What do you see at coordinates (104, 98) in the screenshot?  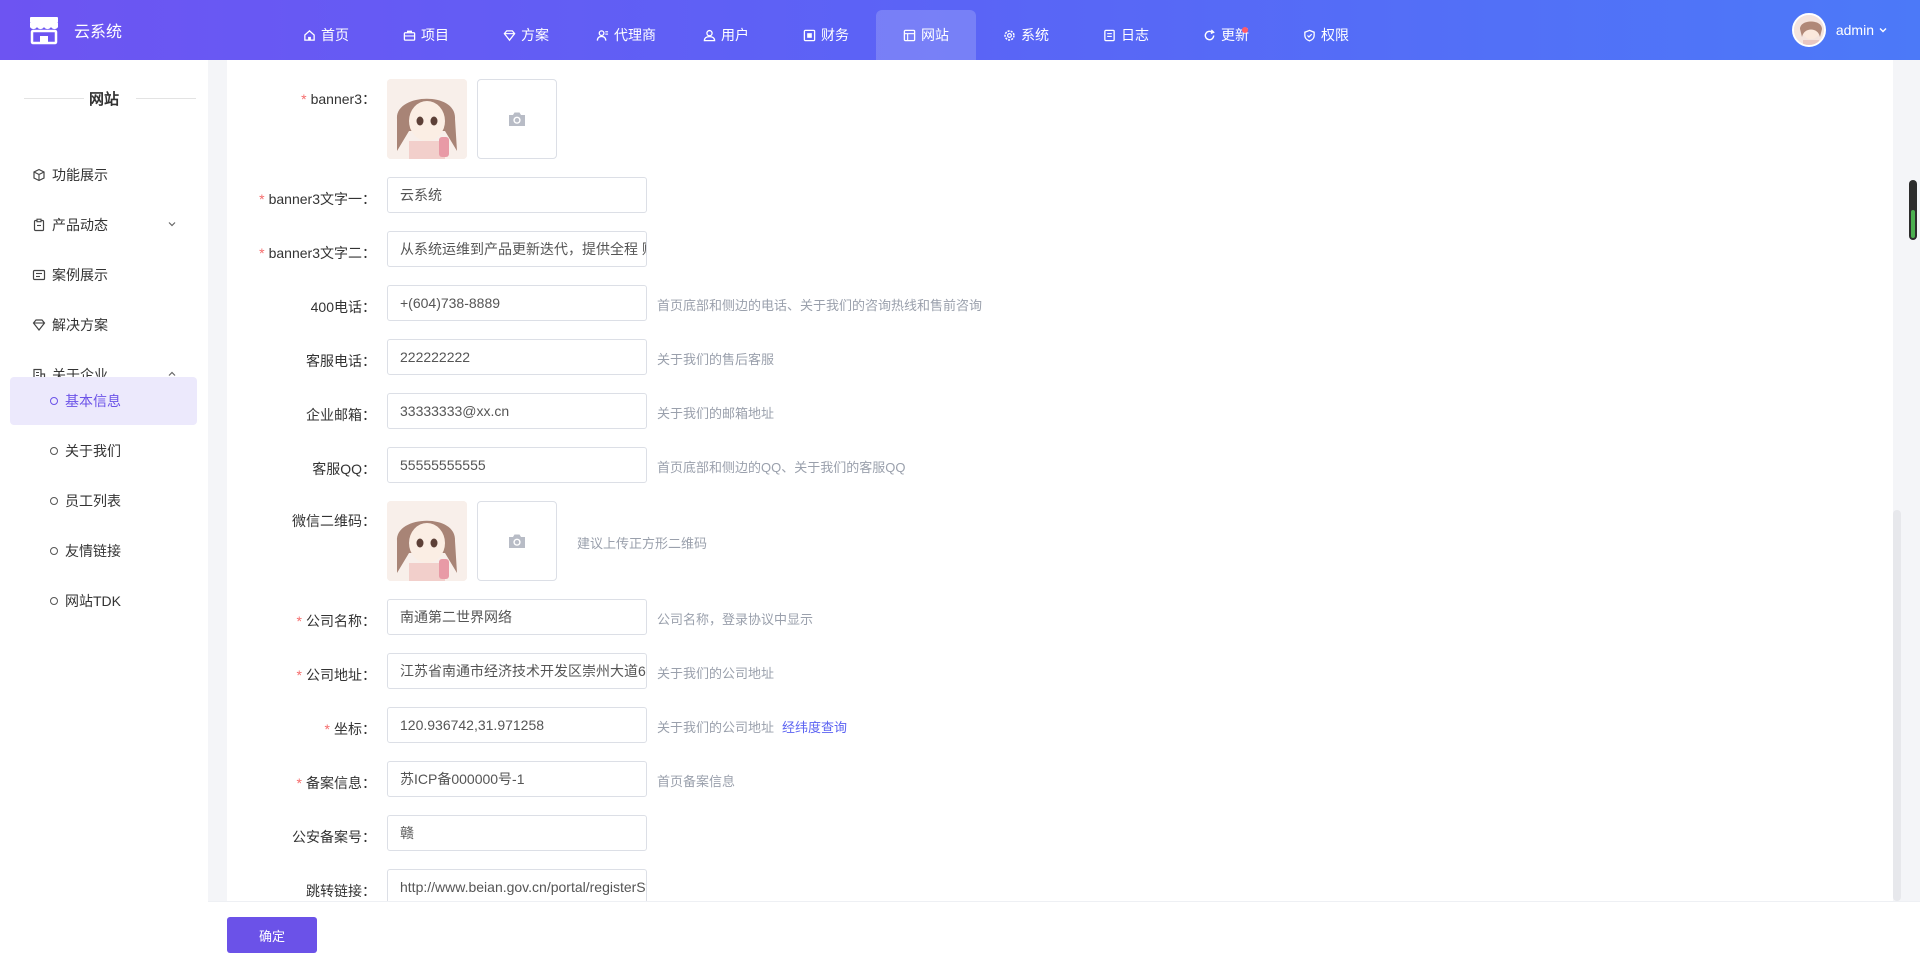 I see `sidebar-title: 网站` at bounding box center [104, 98].